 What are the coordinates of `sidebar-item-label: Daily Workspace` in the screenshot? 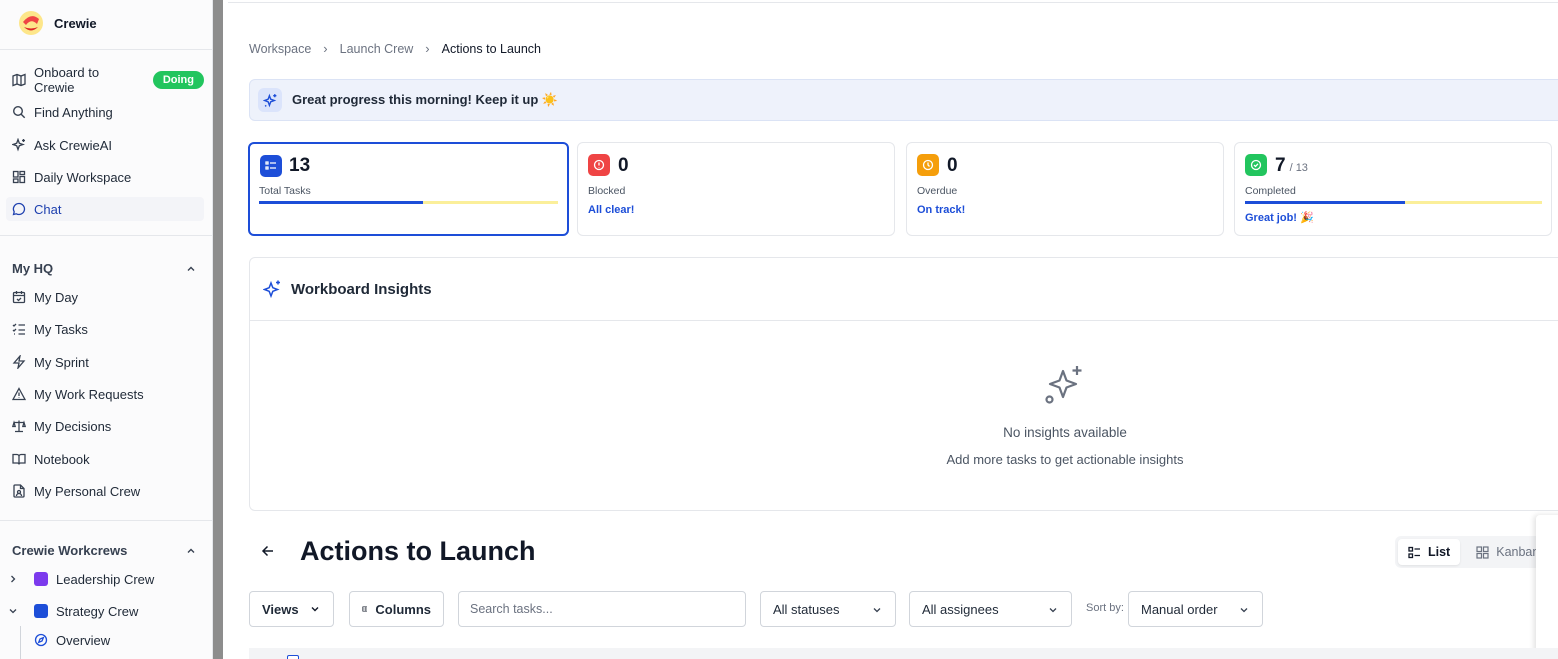 It's located at (83, 177).